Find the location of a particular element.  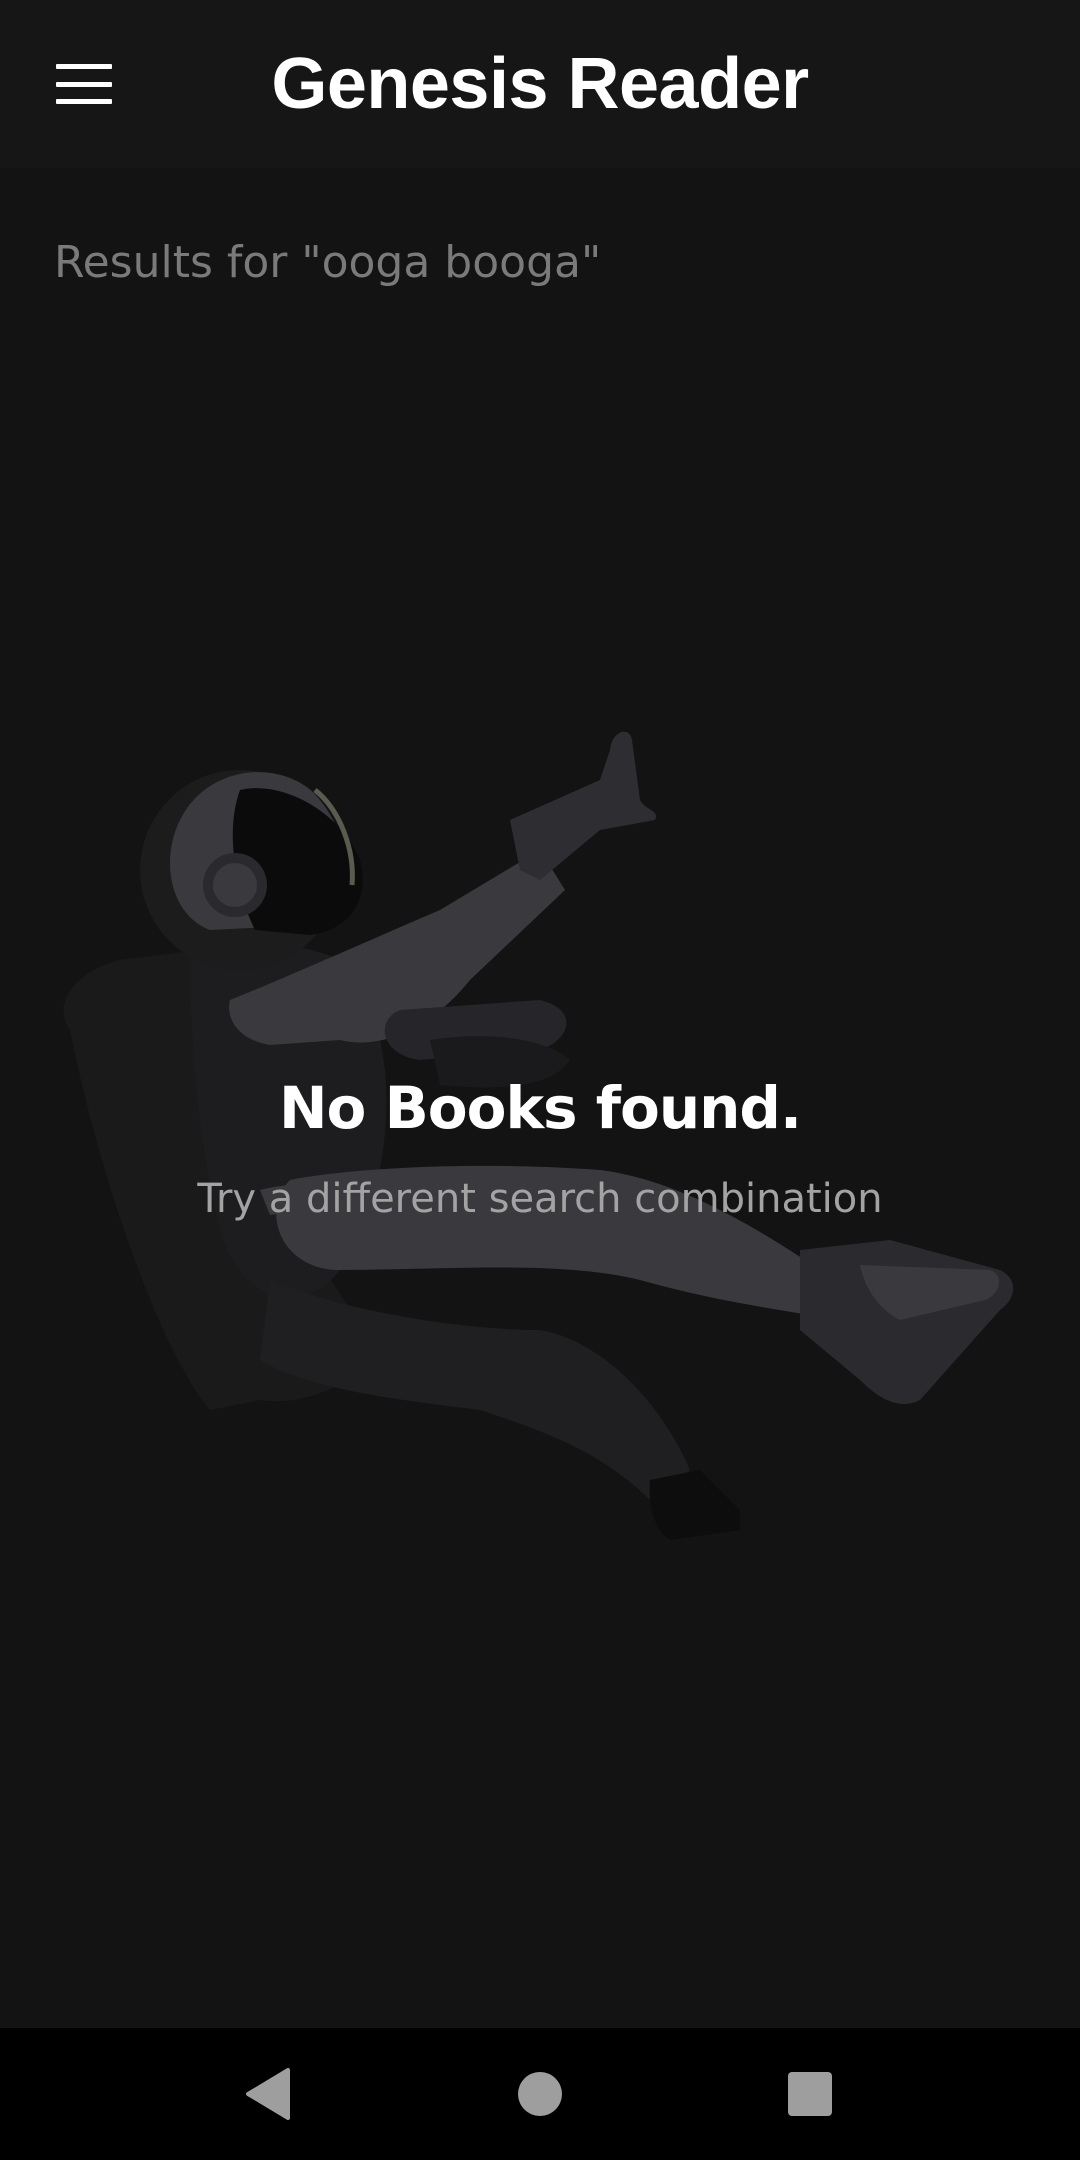

nav-home-button is located at coordinates (540, 2094).